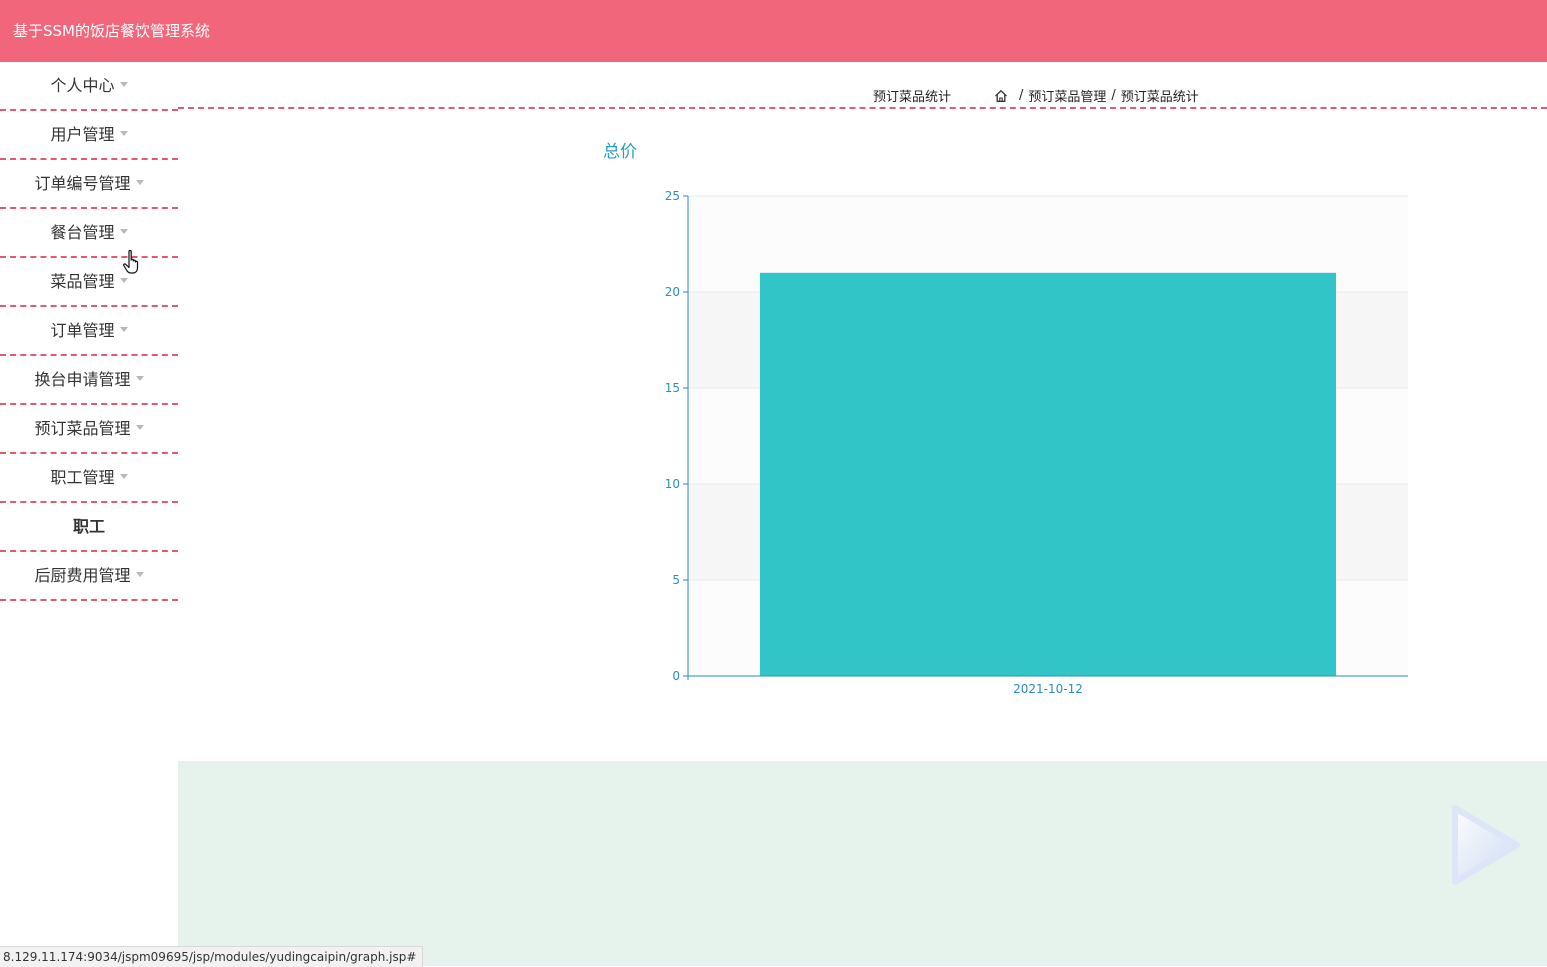 This screenshot has width=1547, height=967. I want to click on sidebar-item: 餐台管理, so click(89, 233).